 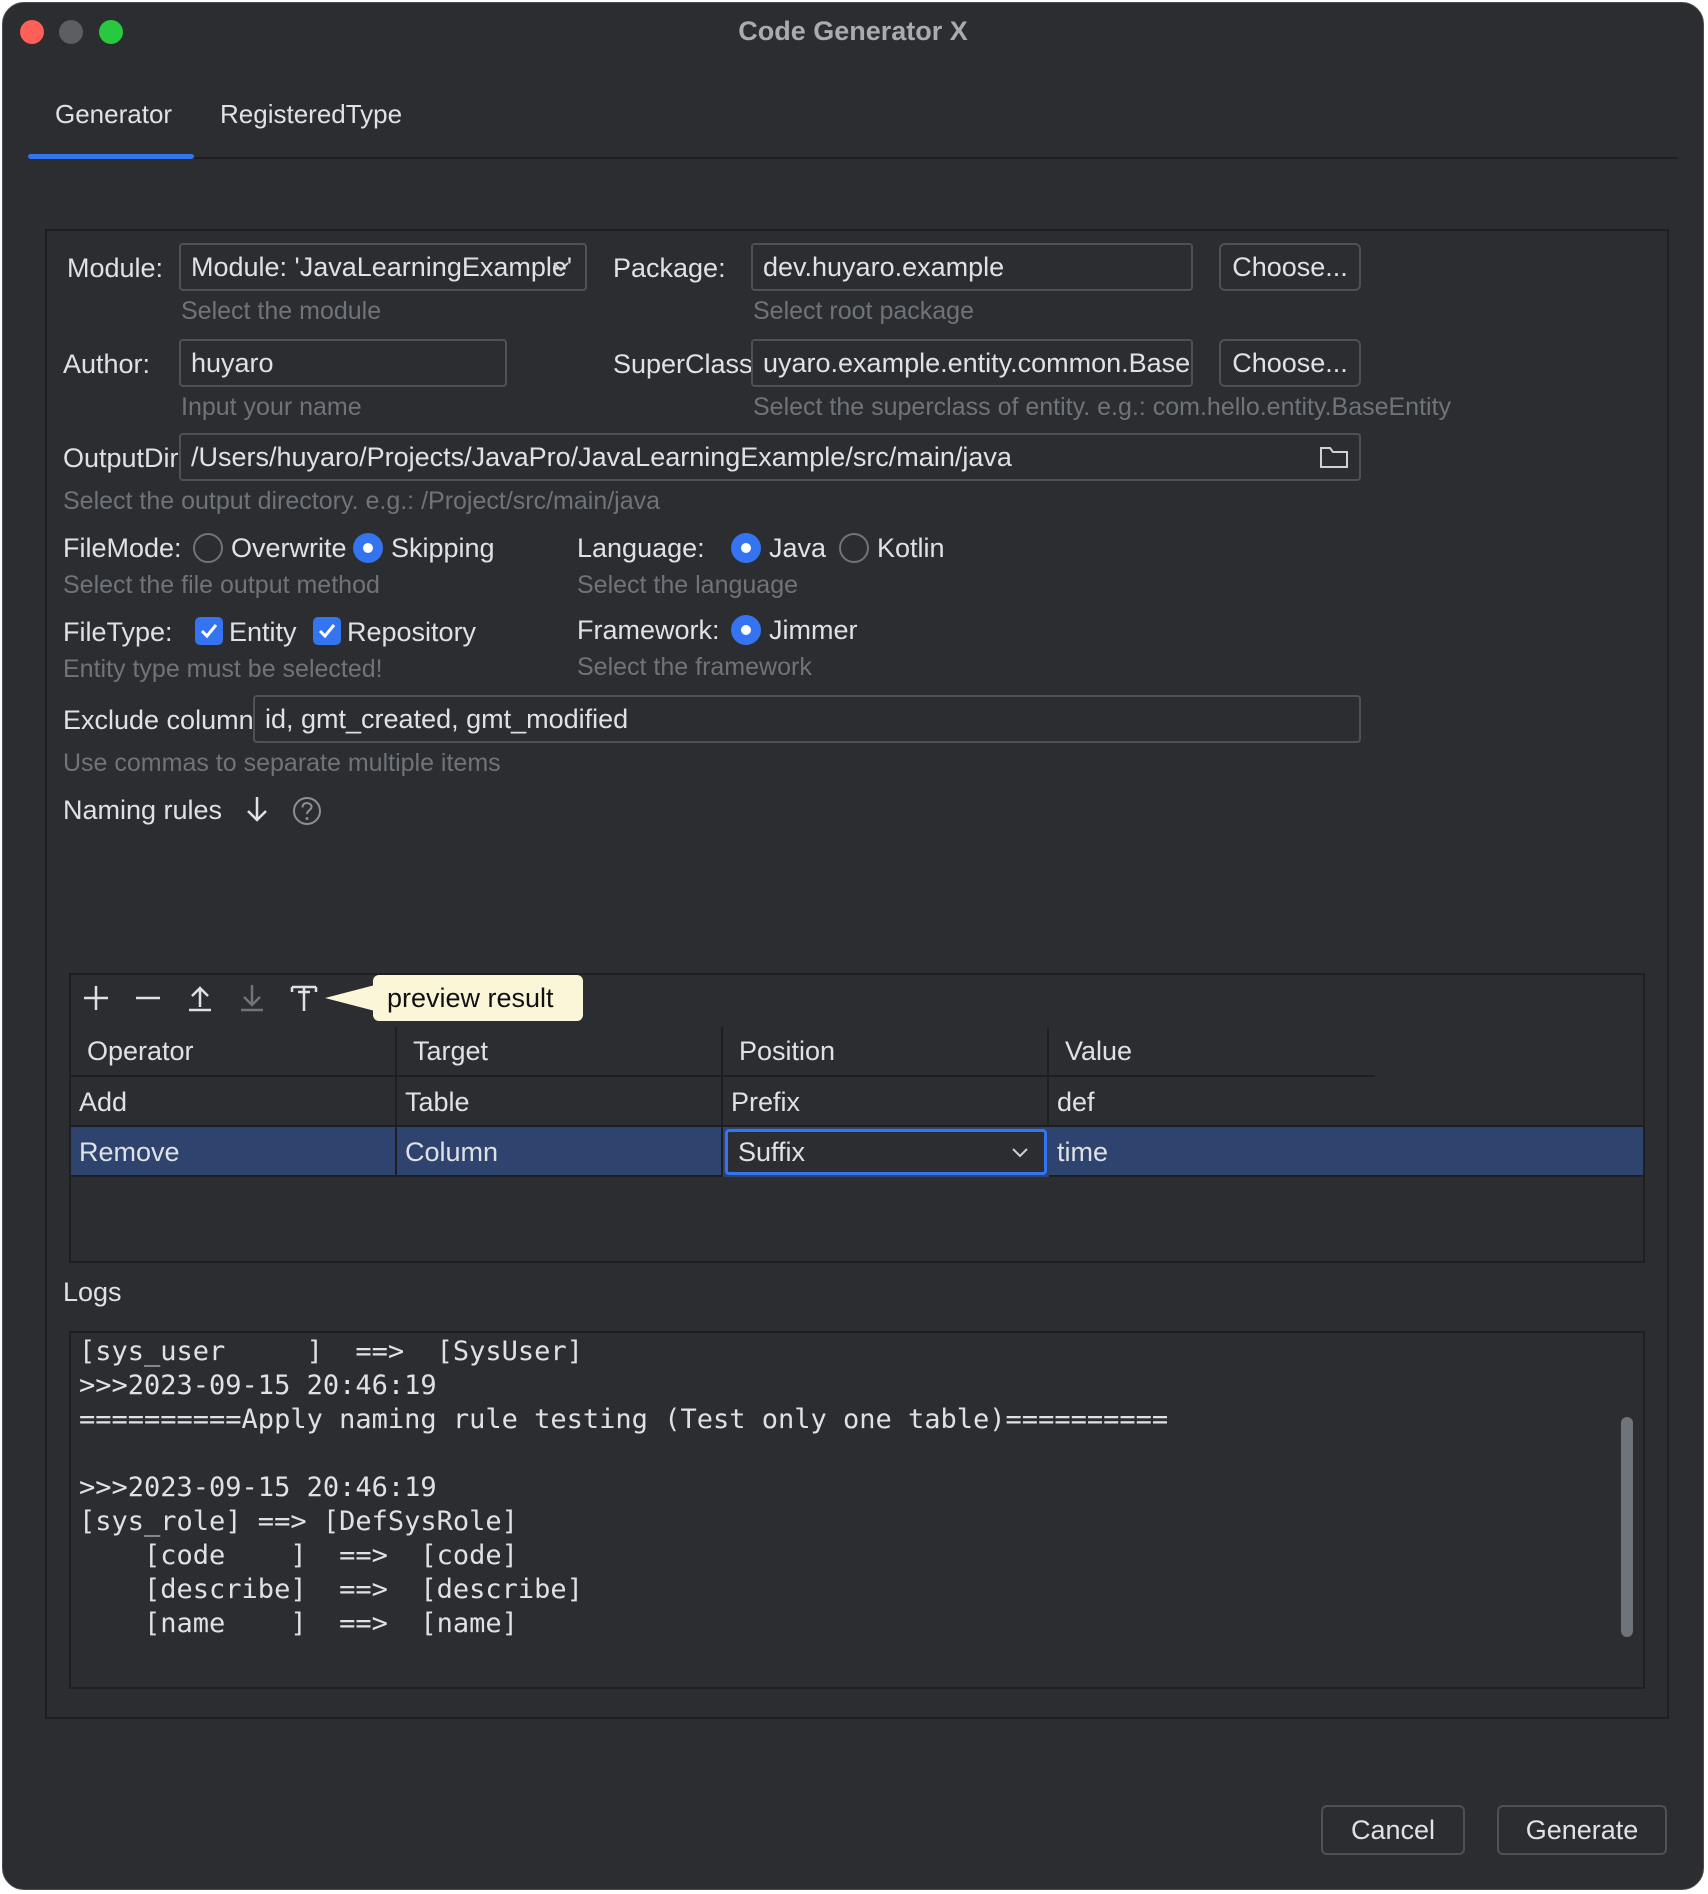 I want to click on table-cell: Column, so click(x=560, y=1152).